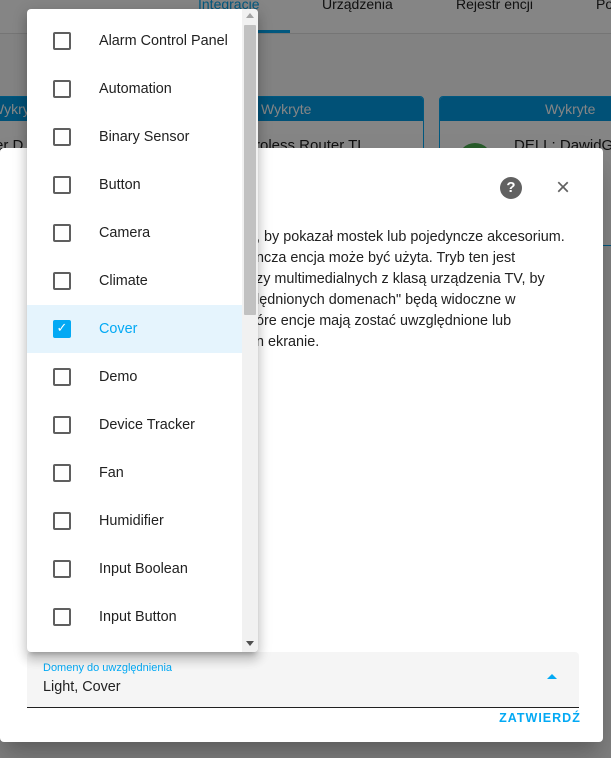 This screenshot has height=758, width=611. What do you see at coordinates (250, 170) in the screenshot?
I see `scroll-thumb` at bounding box center [250, 170].